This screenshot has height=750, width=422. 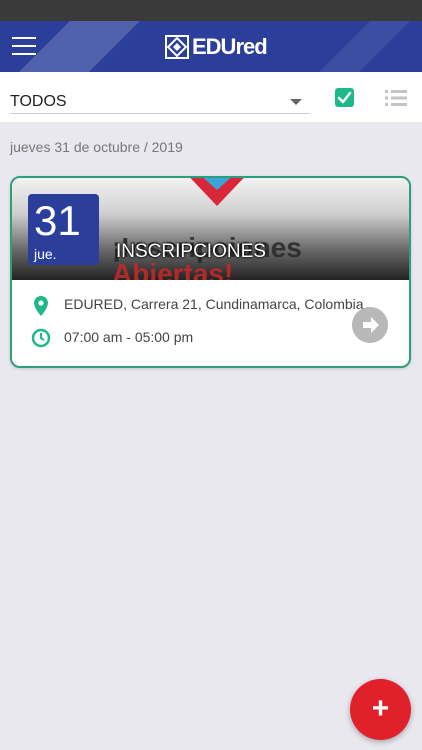 What do you see at coordinates (344, 97) in the screenshot?
I see `checkbox-checked-icon` at bounding box center [344, 97].